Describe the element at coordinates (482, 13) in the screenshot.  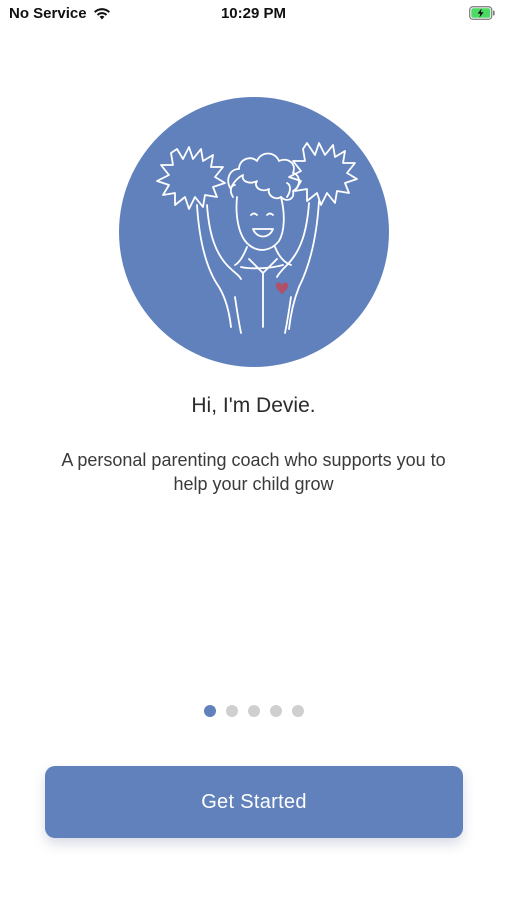
I see `battery-charging-icon` at that location.